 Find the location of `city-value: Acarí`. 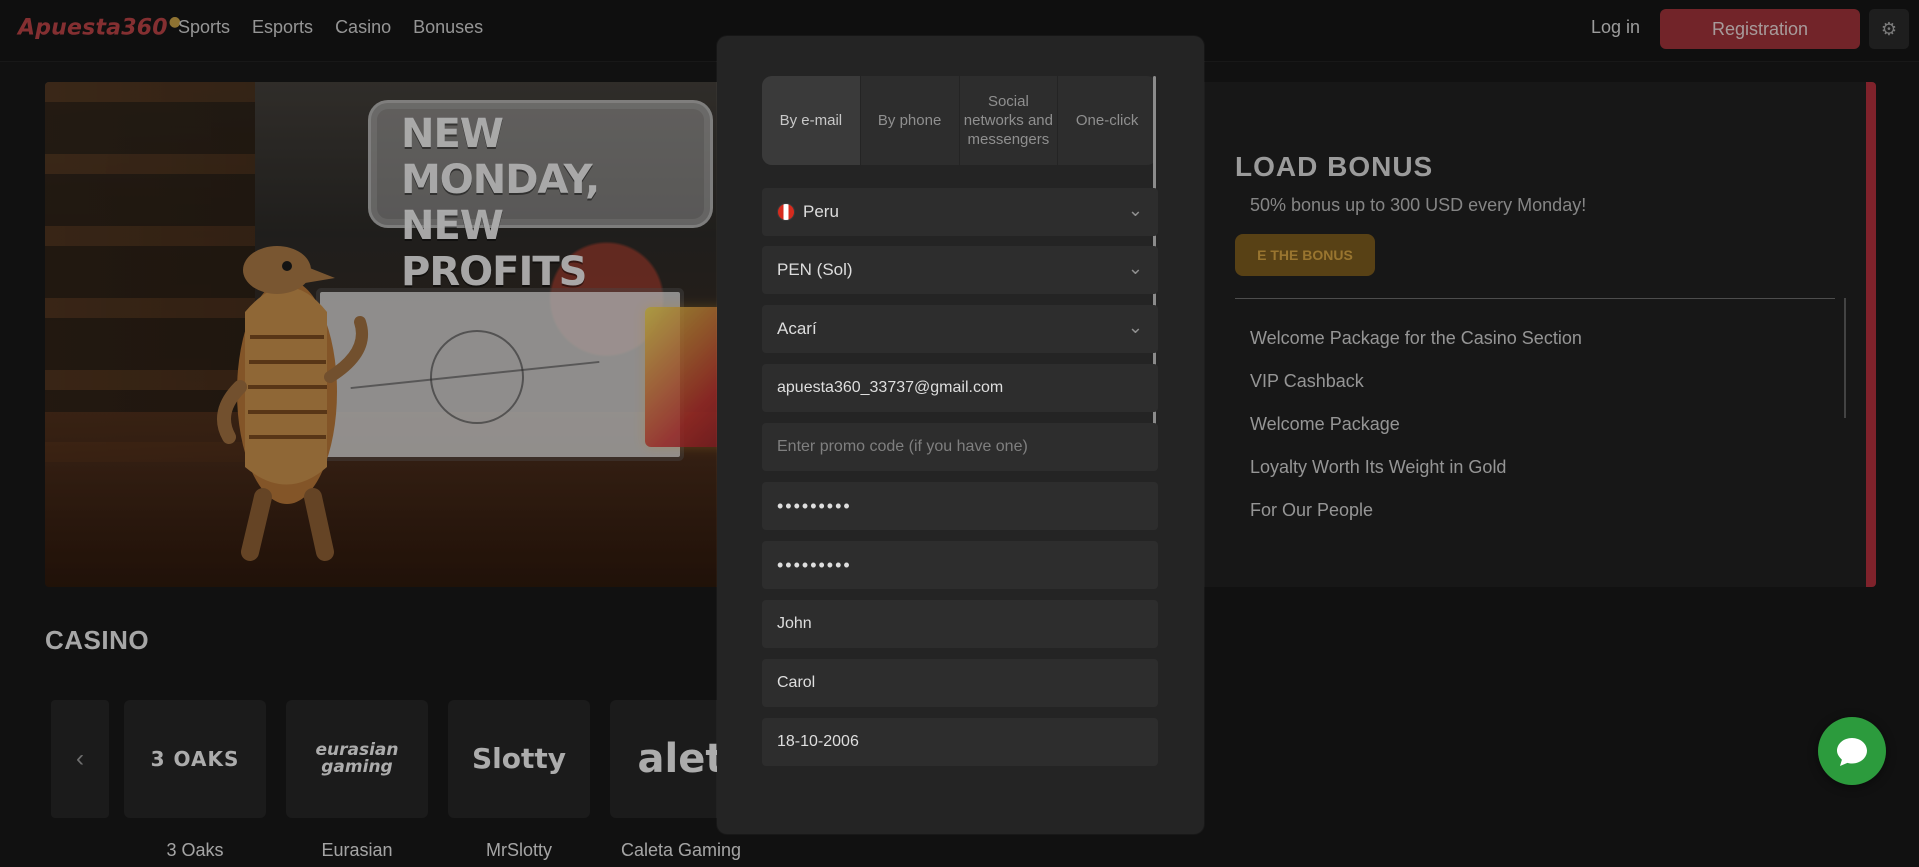

city-value: Acarí is located at coordinates (797, 328).